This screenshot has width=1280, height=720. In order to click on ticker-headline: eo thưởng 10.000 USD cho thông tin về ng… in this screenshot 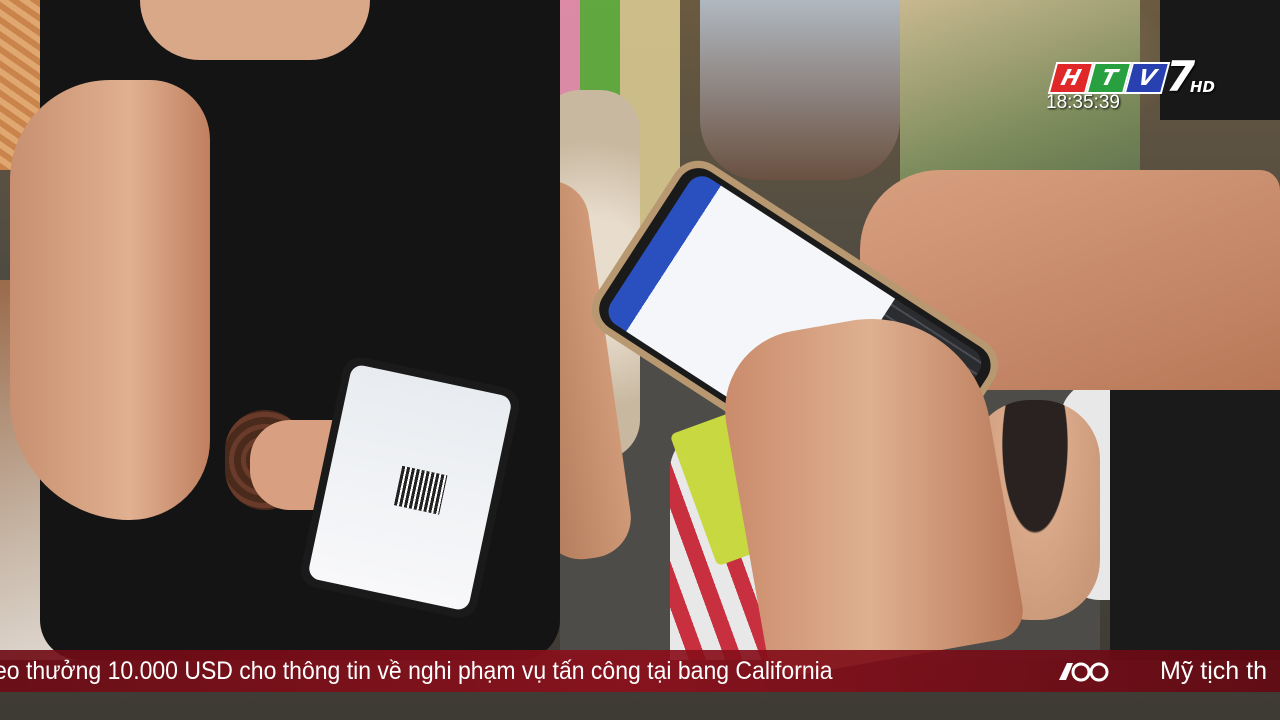, I will do `click(416, 670)`.